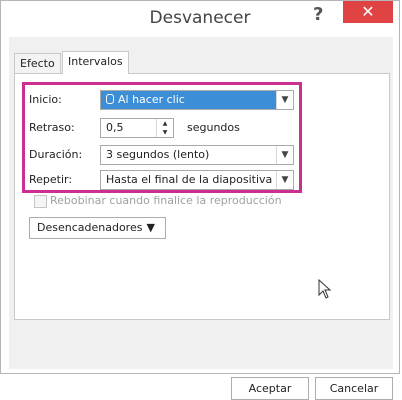  Describe the element at coordinates (37, 63) in the screenshot. I see `tab-efecto: Efecto` at that location.